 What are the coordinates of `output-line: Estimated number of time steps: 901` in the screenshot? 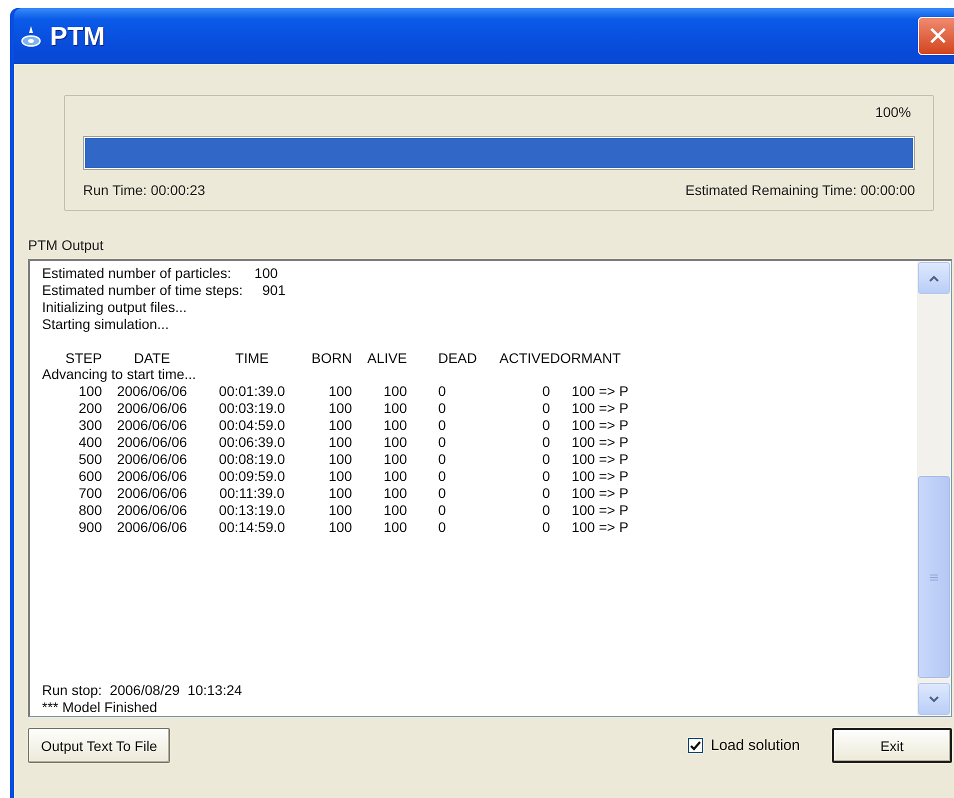 It's located at (164, 290).